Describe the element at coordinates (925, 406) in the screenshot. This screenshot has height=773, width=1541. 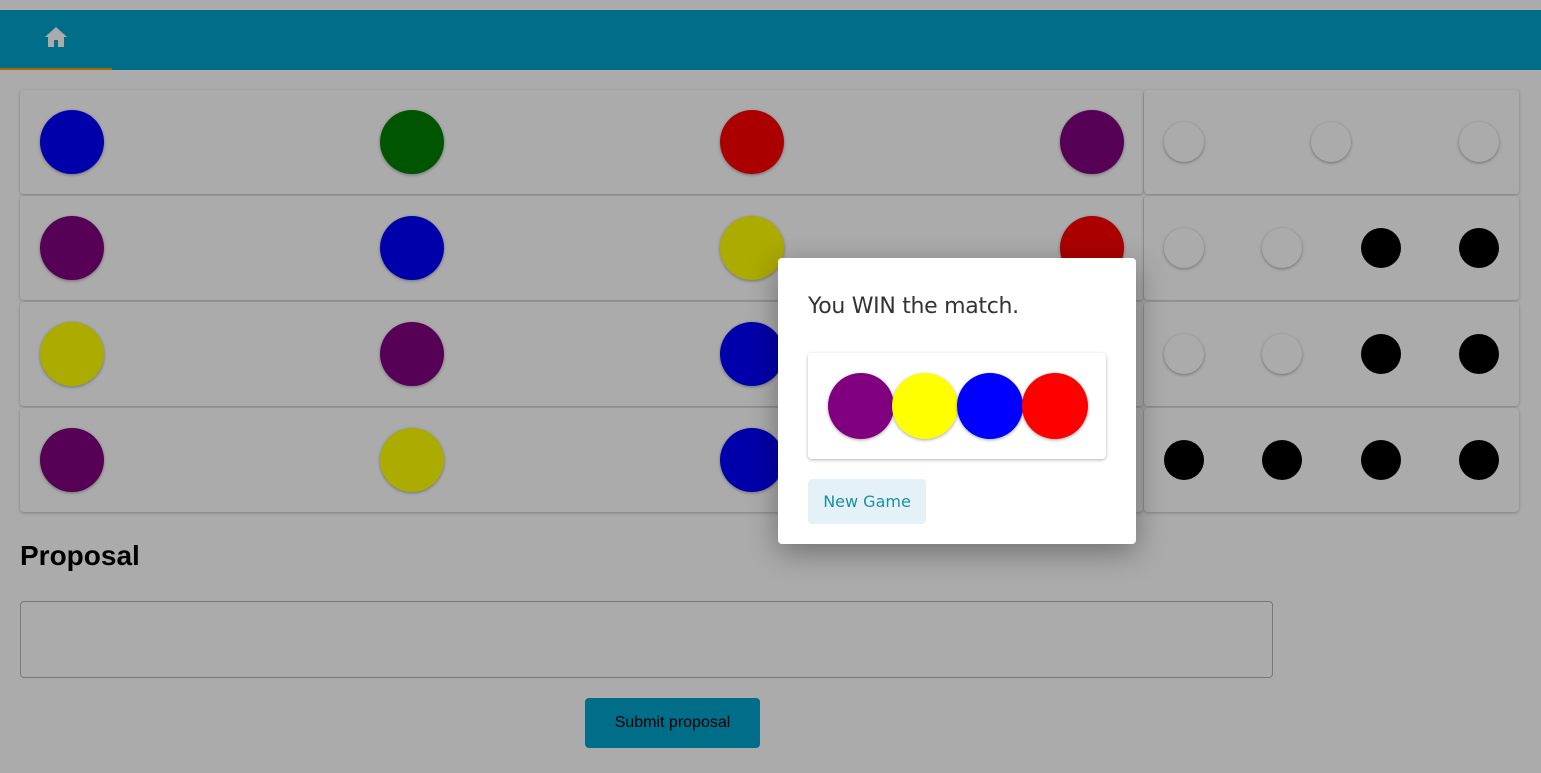
I see `secret-peg-yellow` at that location.